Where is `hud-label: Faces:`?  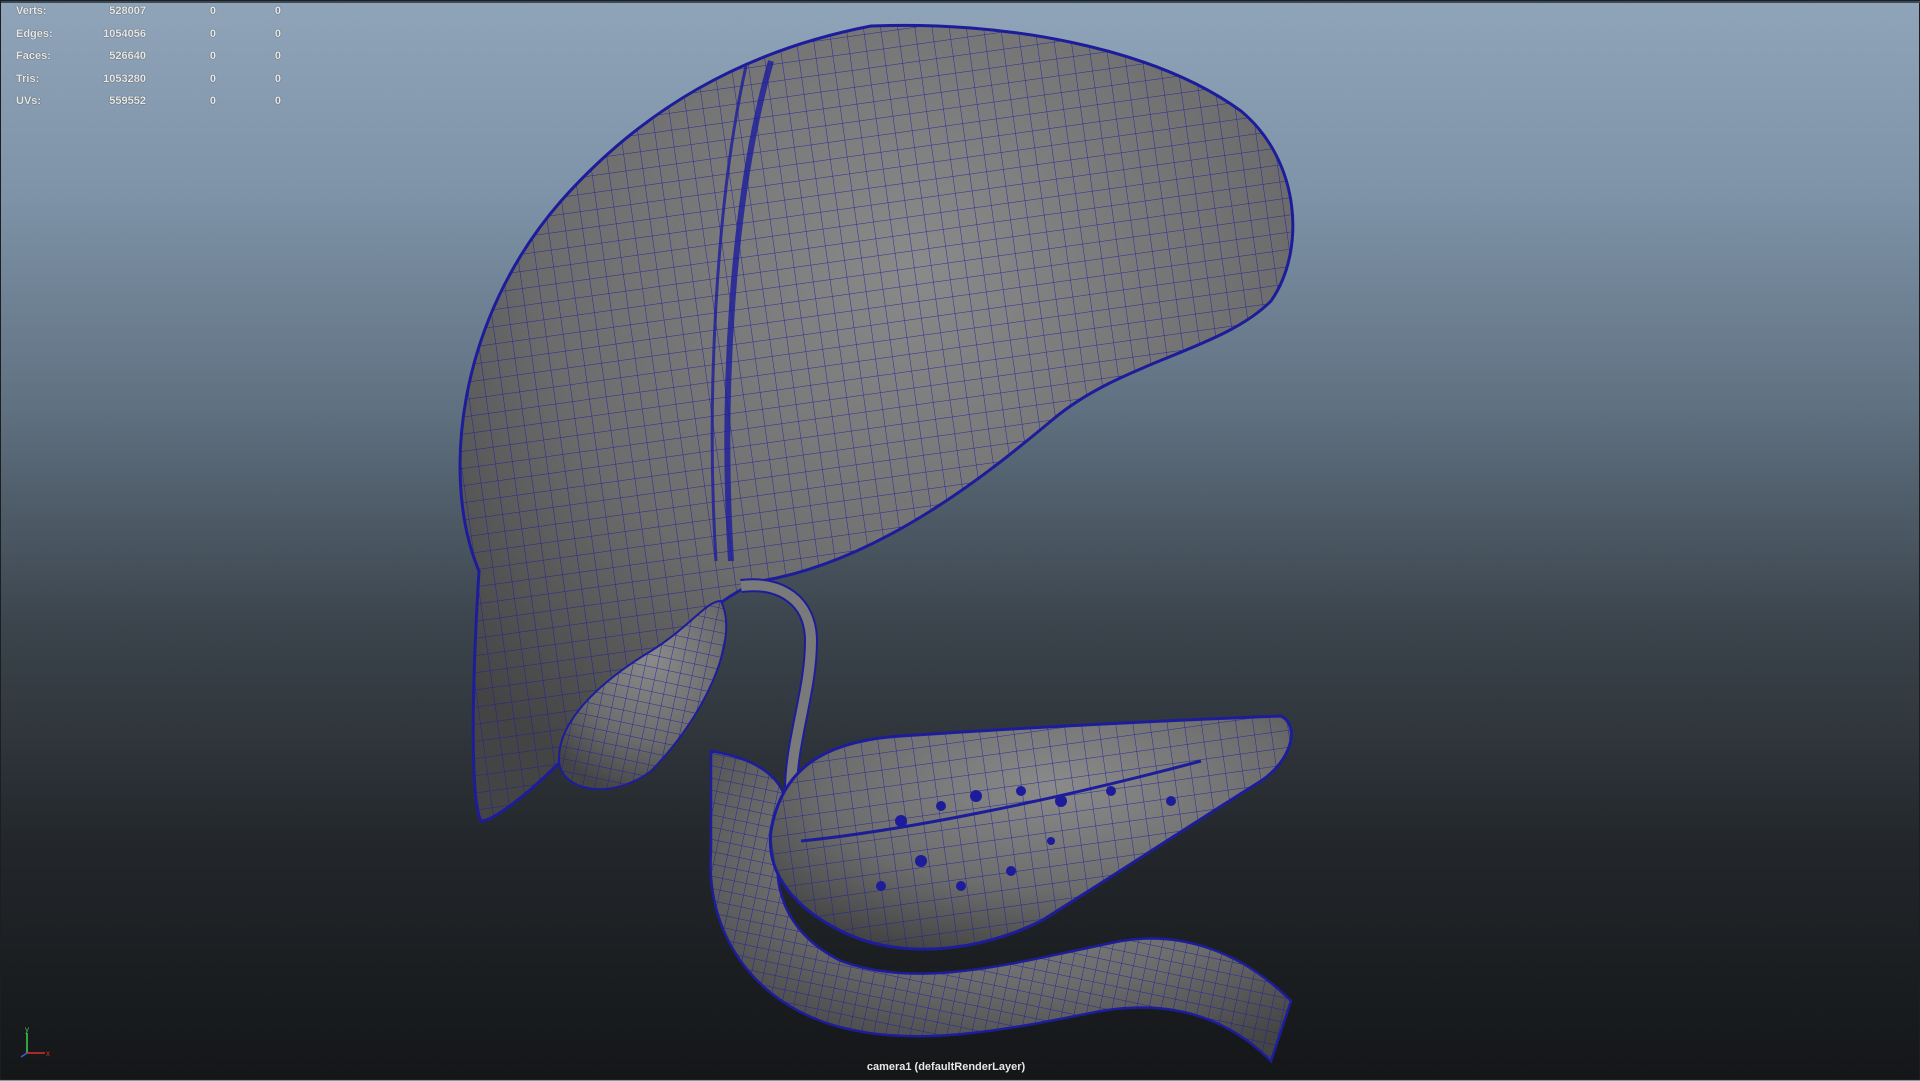
hud-label: Faces: is located at coordinates (33, 56).